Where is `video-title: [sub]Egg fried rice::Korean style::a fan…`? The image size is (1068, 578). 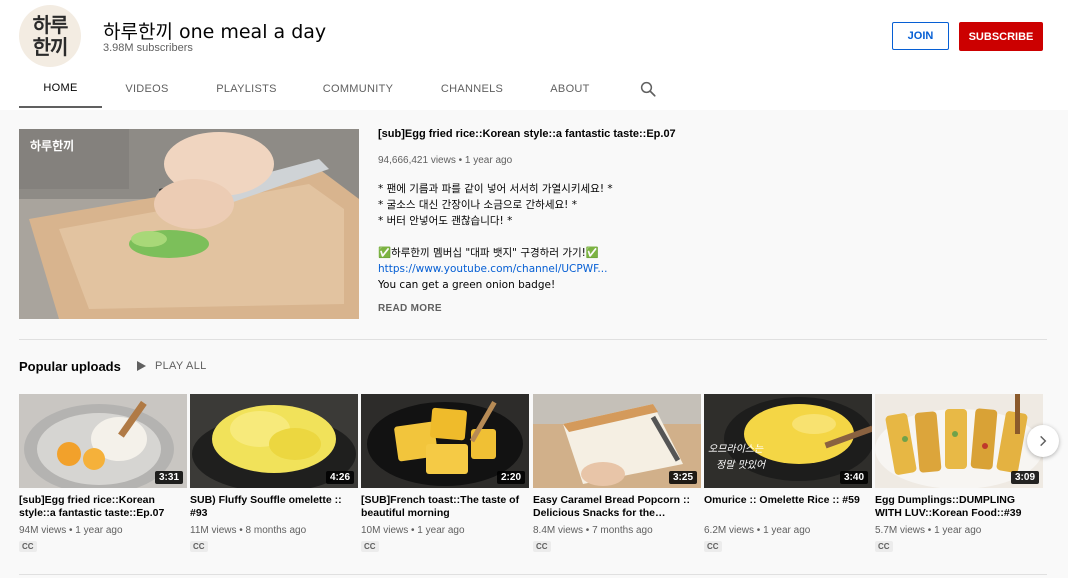 video-title: [sub]Egg fried rice::Korean style::a fan… is located at coordinates (103, 506).